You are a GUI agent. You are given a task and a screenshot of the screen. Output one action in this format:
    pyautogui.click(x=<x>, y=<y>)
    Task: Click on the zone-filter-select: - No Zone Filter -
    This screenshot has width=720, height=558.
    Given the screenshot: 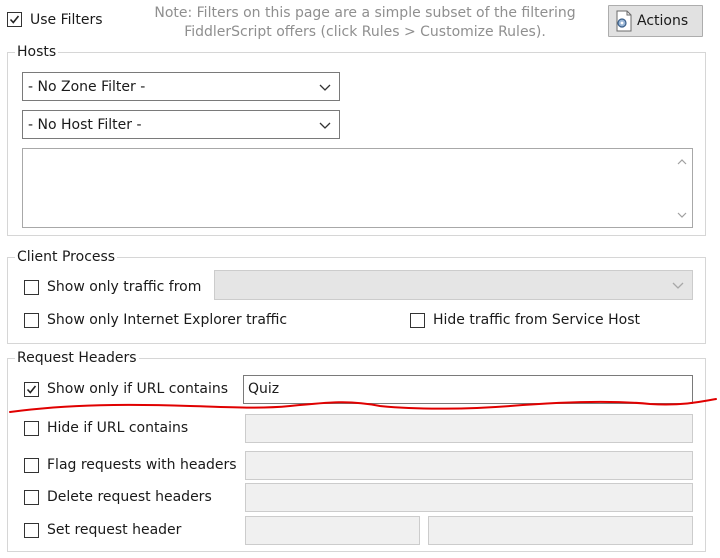 What is the action you would take?
    pyautogui.click(x=181, y=86)
    